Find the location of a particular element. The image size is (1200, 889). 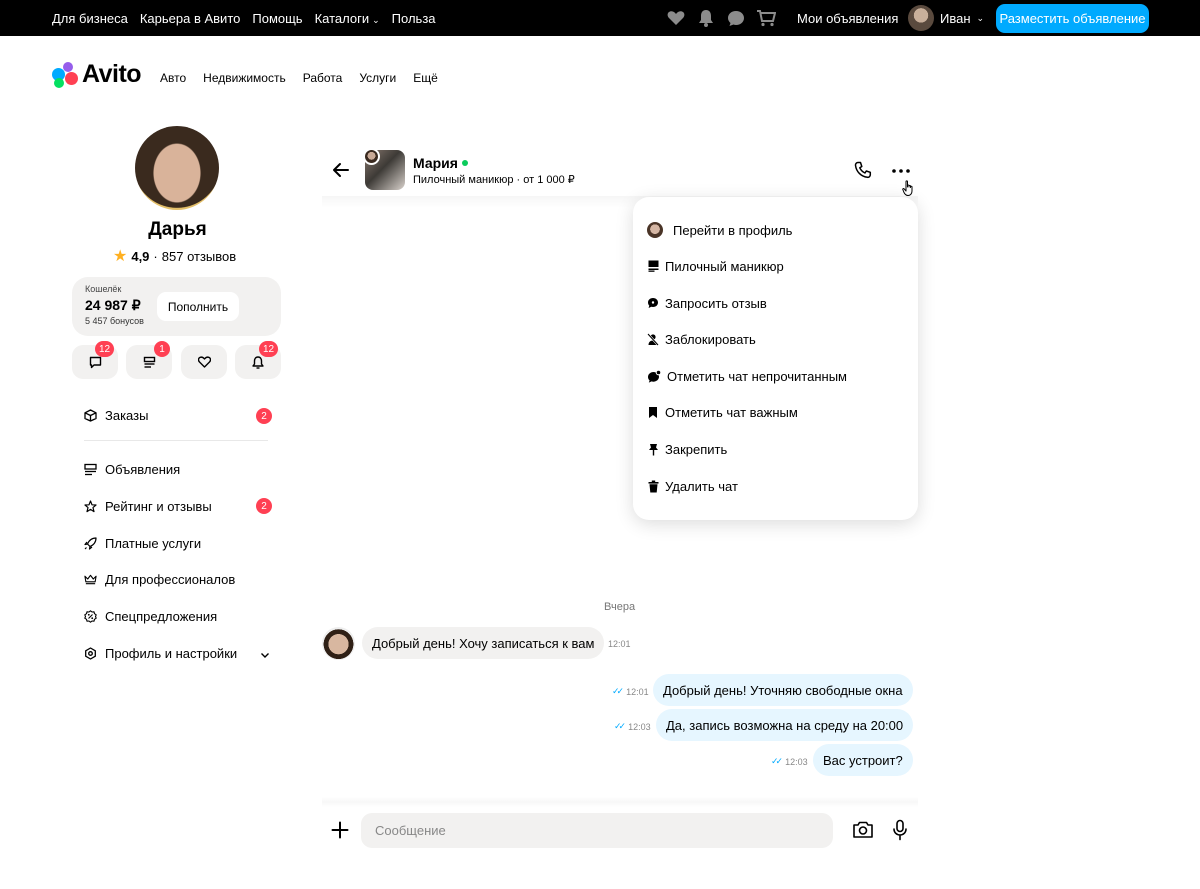

dropdown-go-to-profile: Перейти в профиль is located at coordinates (719, 230).